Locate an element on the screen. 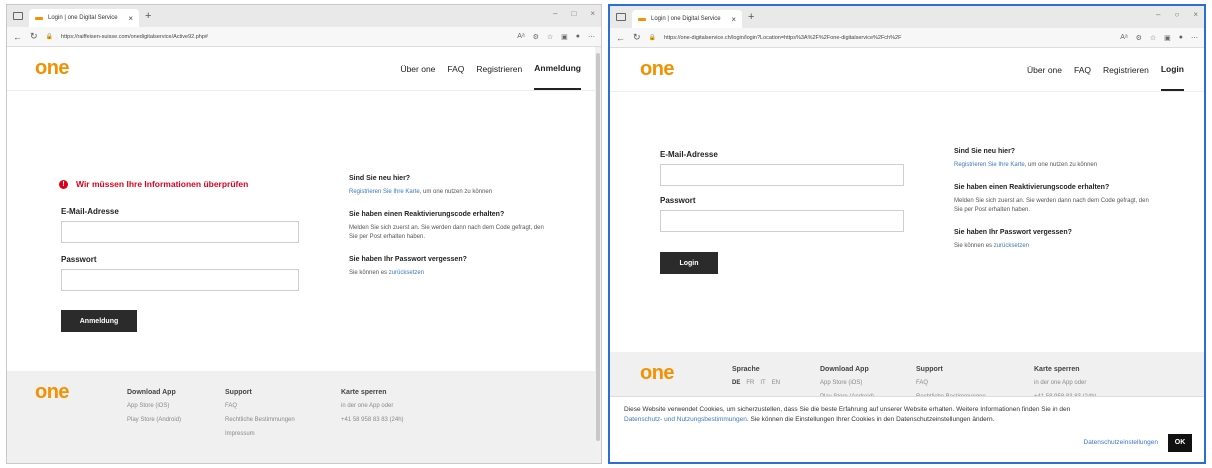 This screenshot has height=468, width=1212. lock-icon: 🔒 is located at coordinates (652, 38).